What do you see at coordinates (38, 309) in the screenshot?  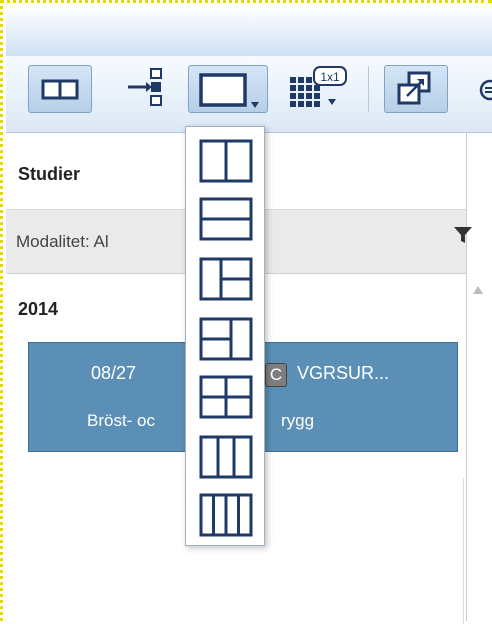 I see `year-label: 2014` at bounding box center [38, 309].